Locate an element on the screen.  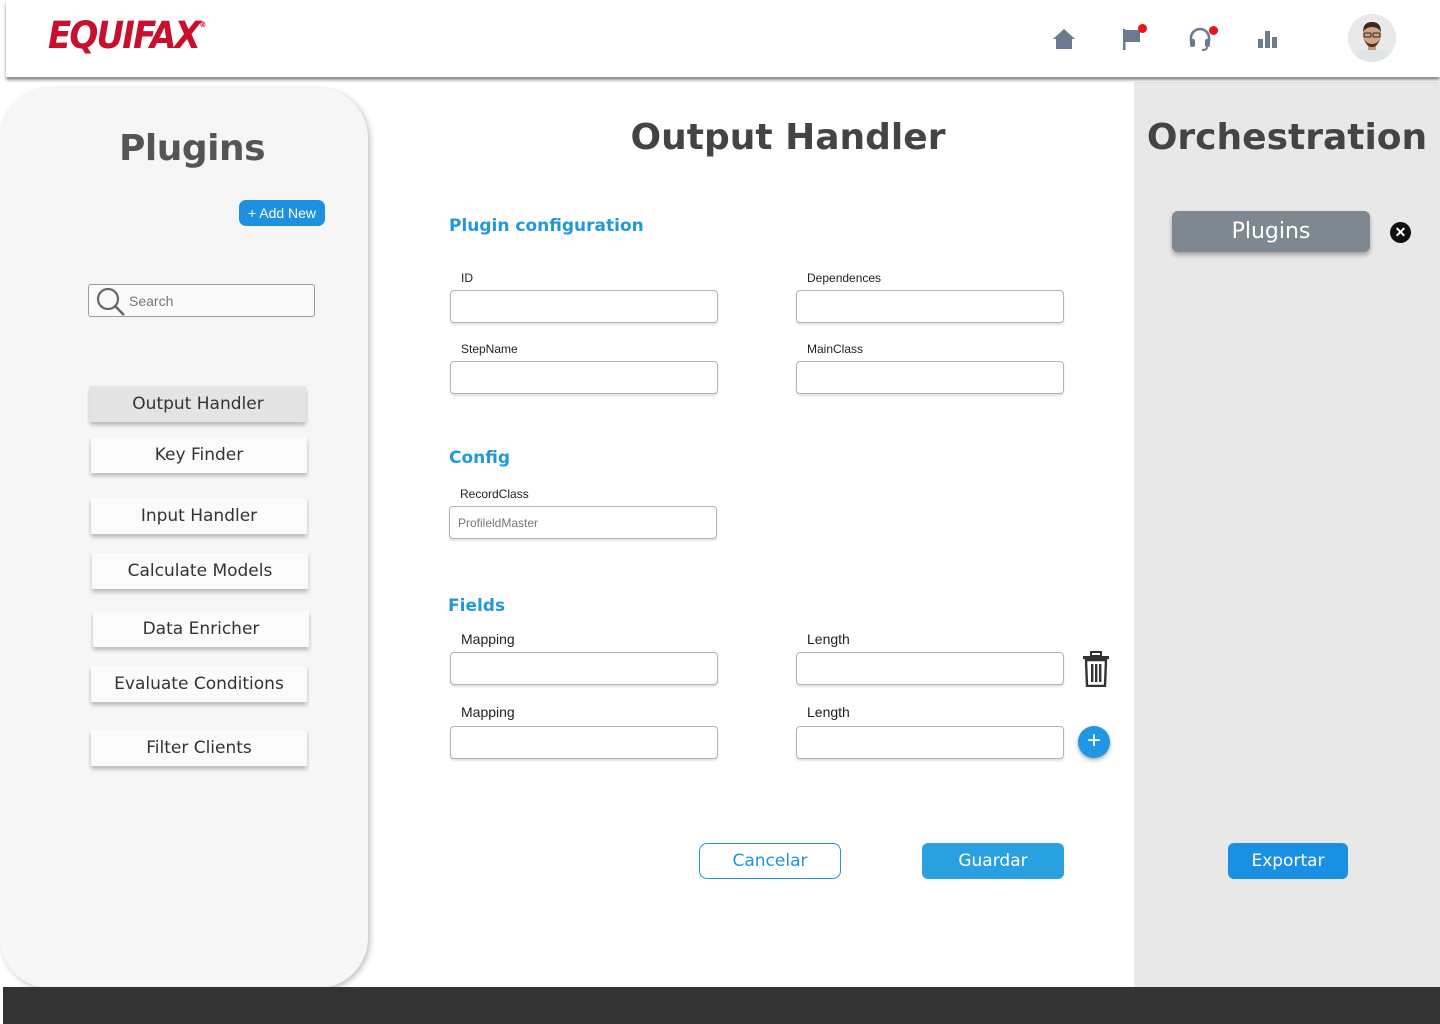
flag-icon is located at coordinates (1132, 39).